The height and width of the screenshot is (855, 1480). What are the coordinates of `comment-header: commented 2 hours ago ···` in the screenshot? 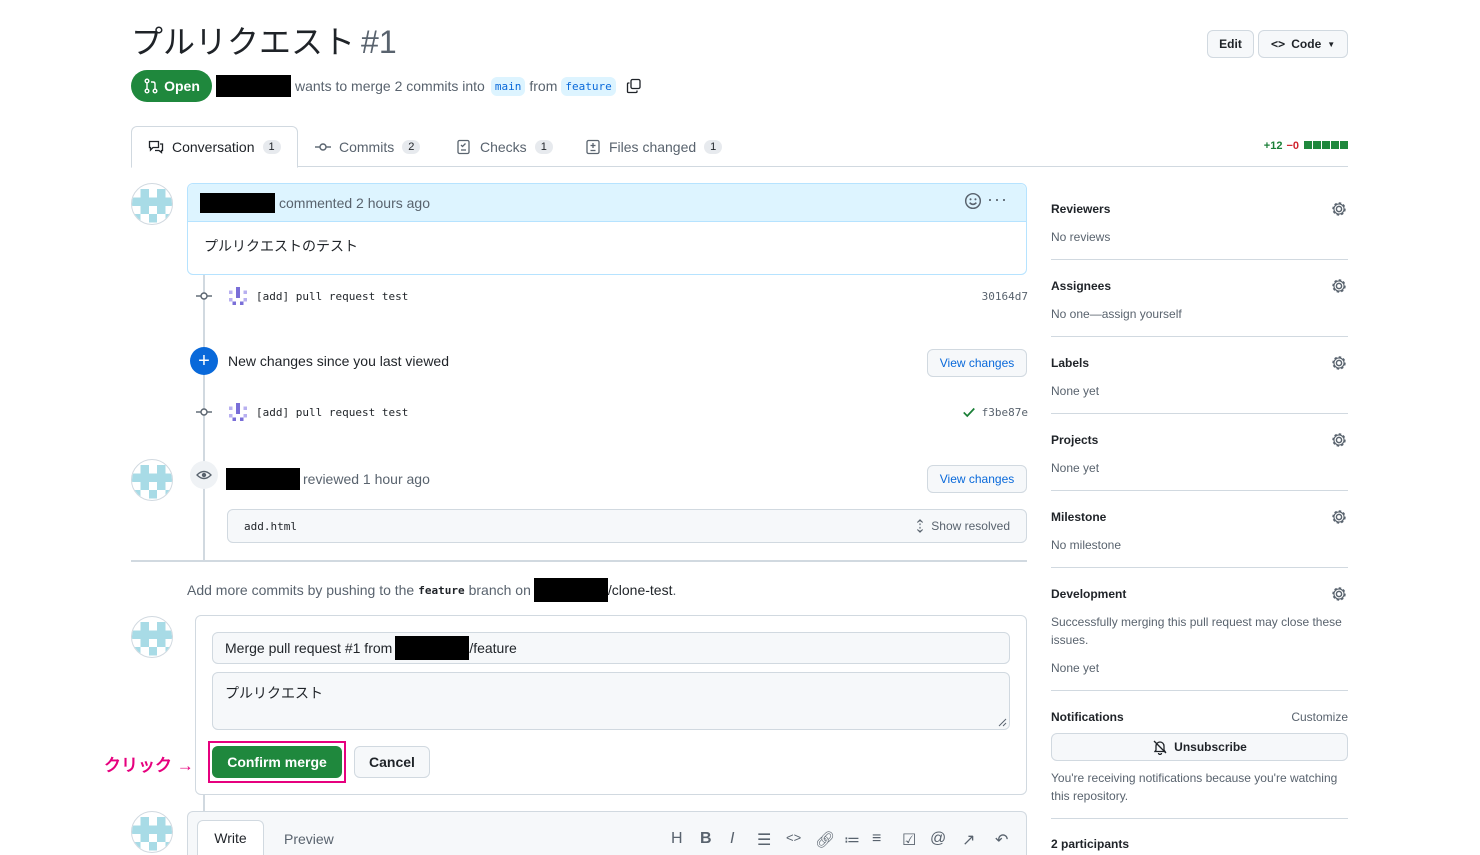 It's located at (607, 203).